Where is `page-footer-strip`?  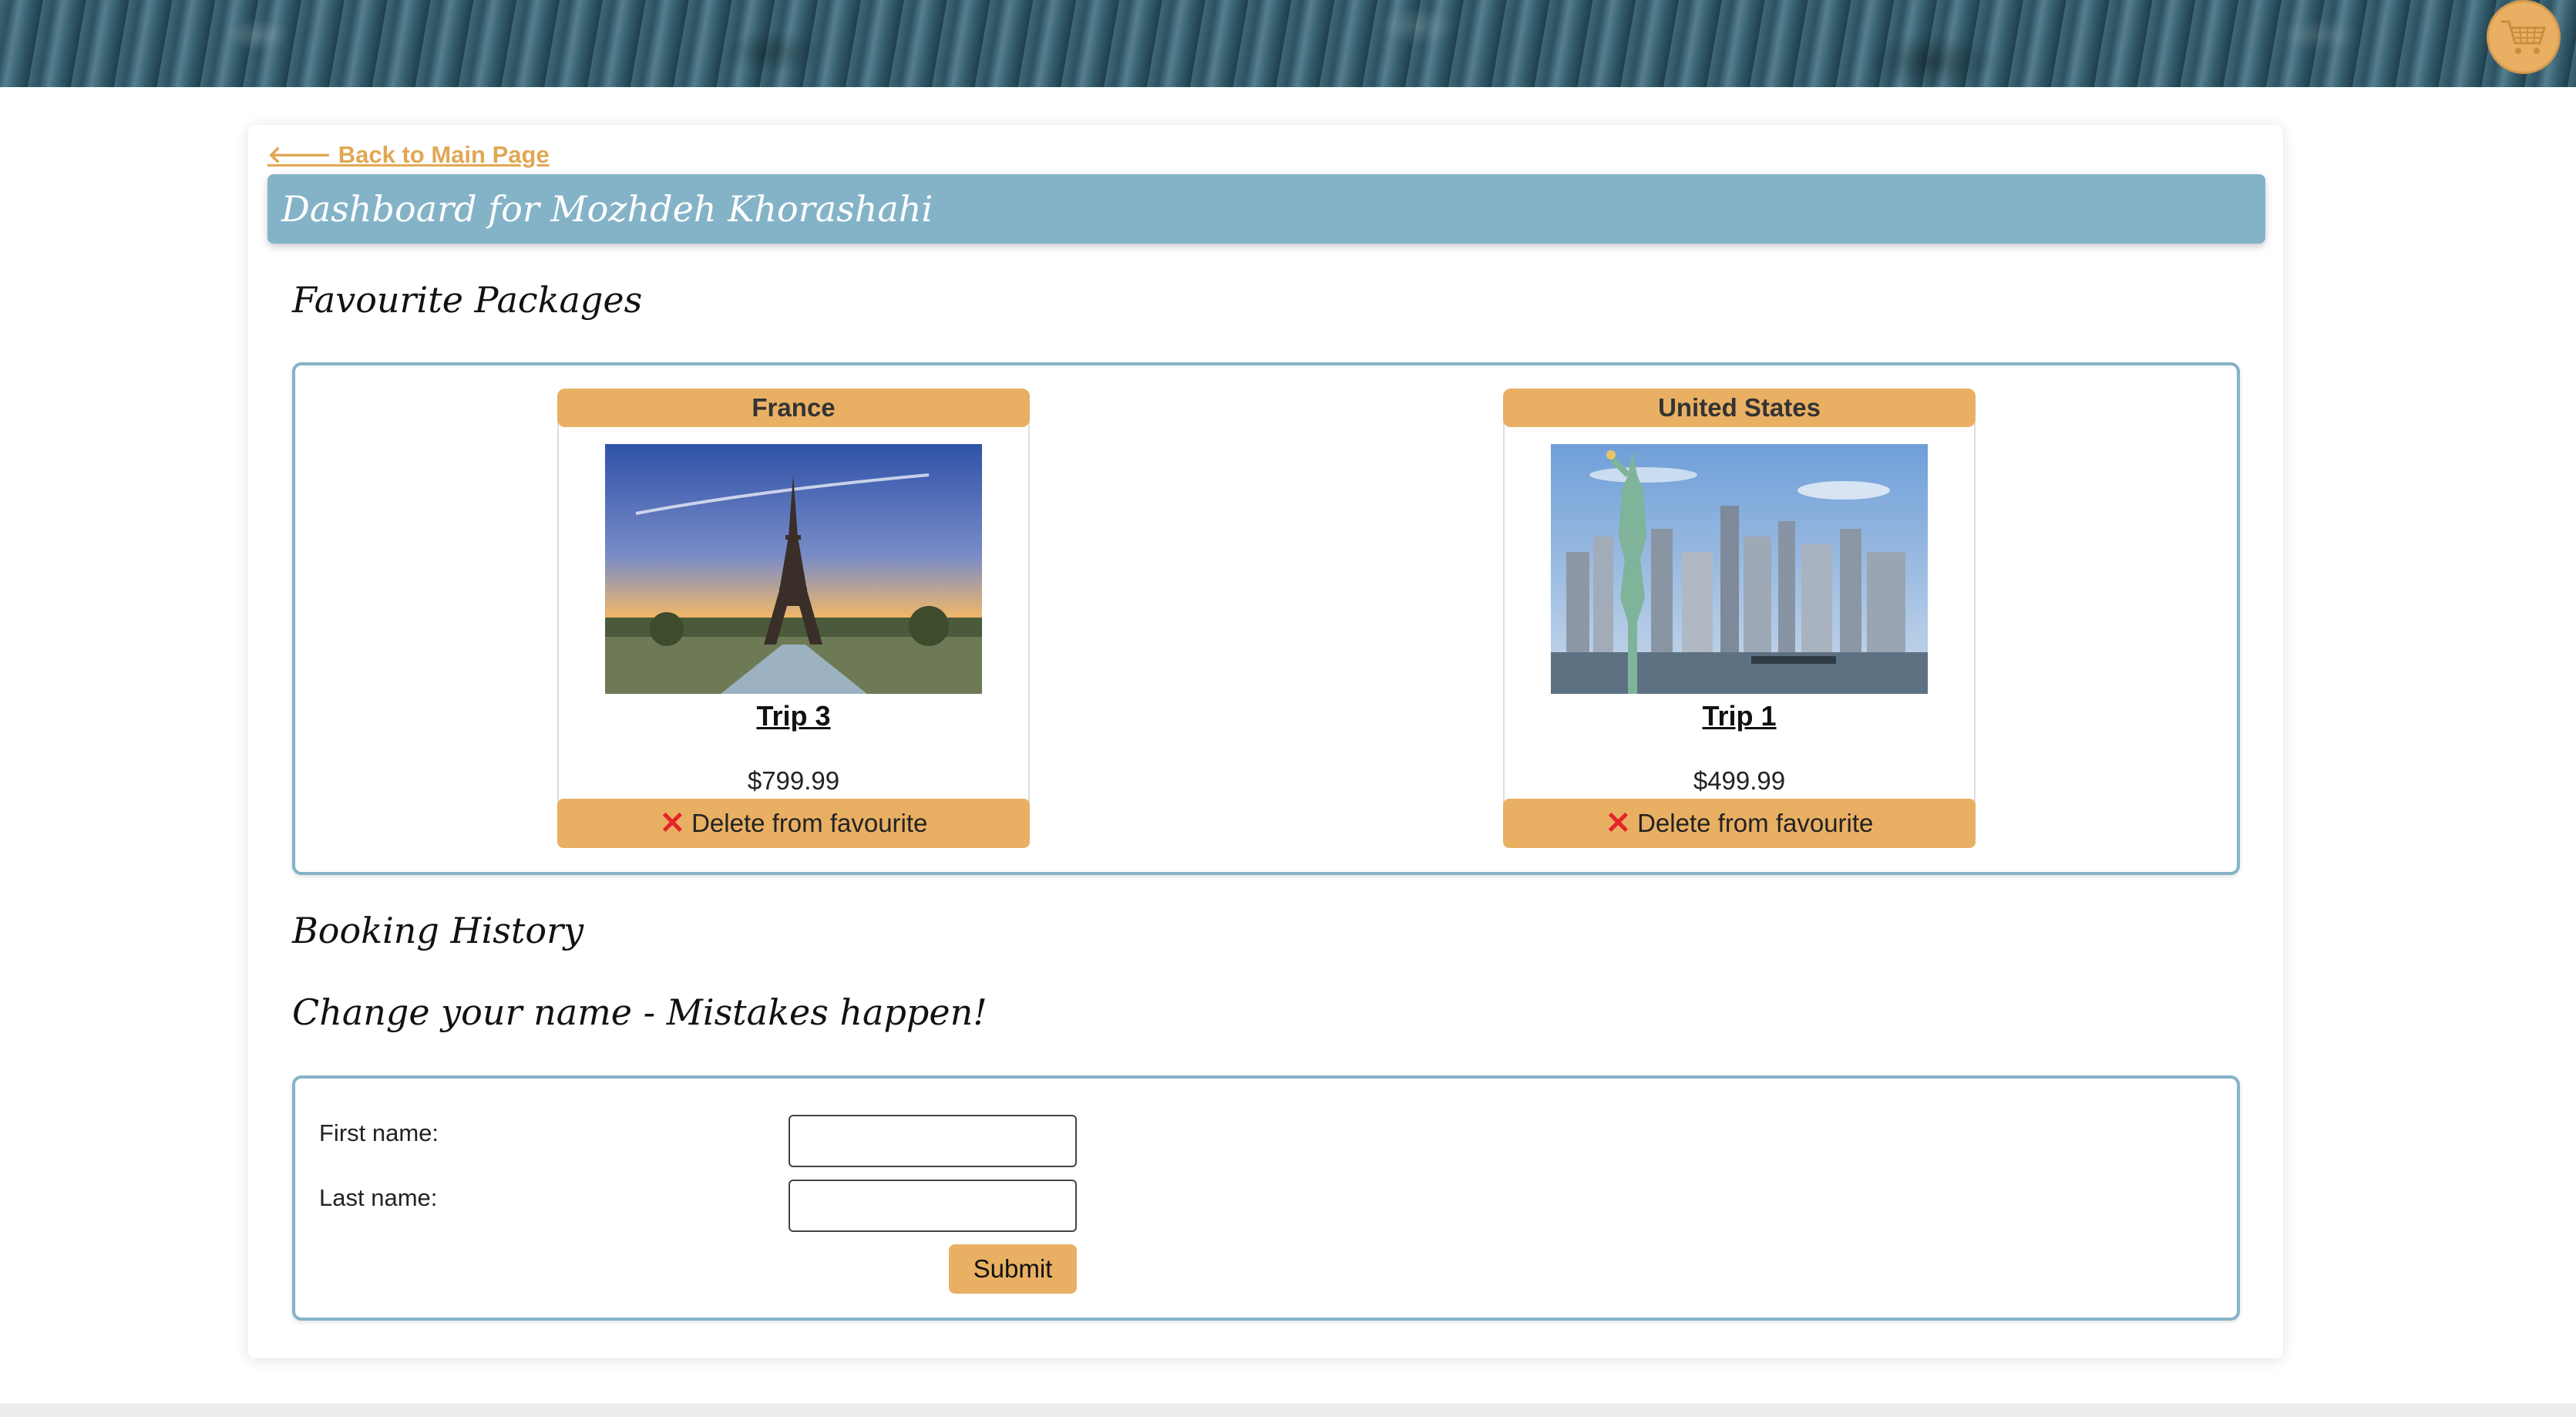
page-footer-strip is located at coordinates (1288, 1410).